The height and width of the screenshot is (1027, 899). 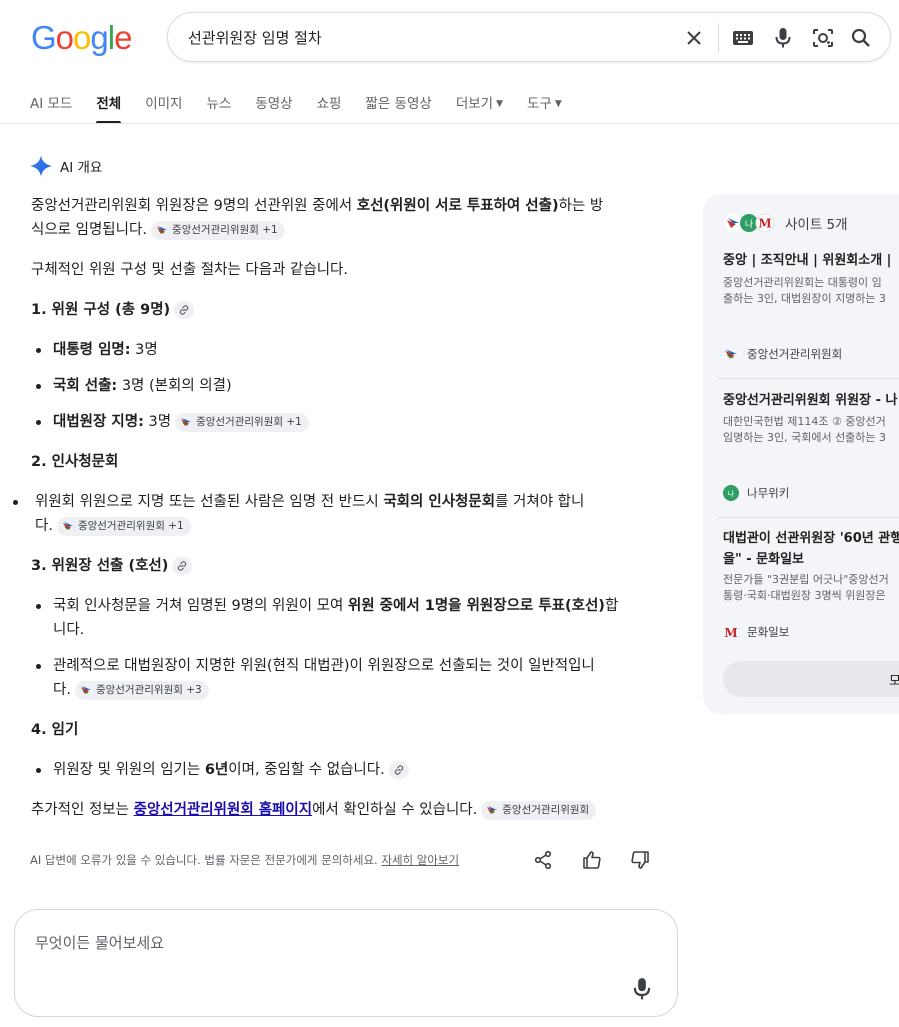 I want to click on sources-count: 사이트 5개, so click(x=816, y=225).